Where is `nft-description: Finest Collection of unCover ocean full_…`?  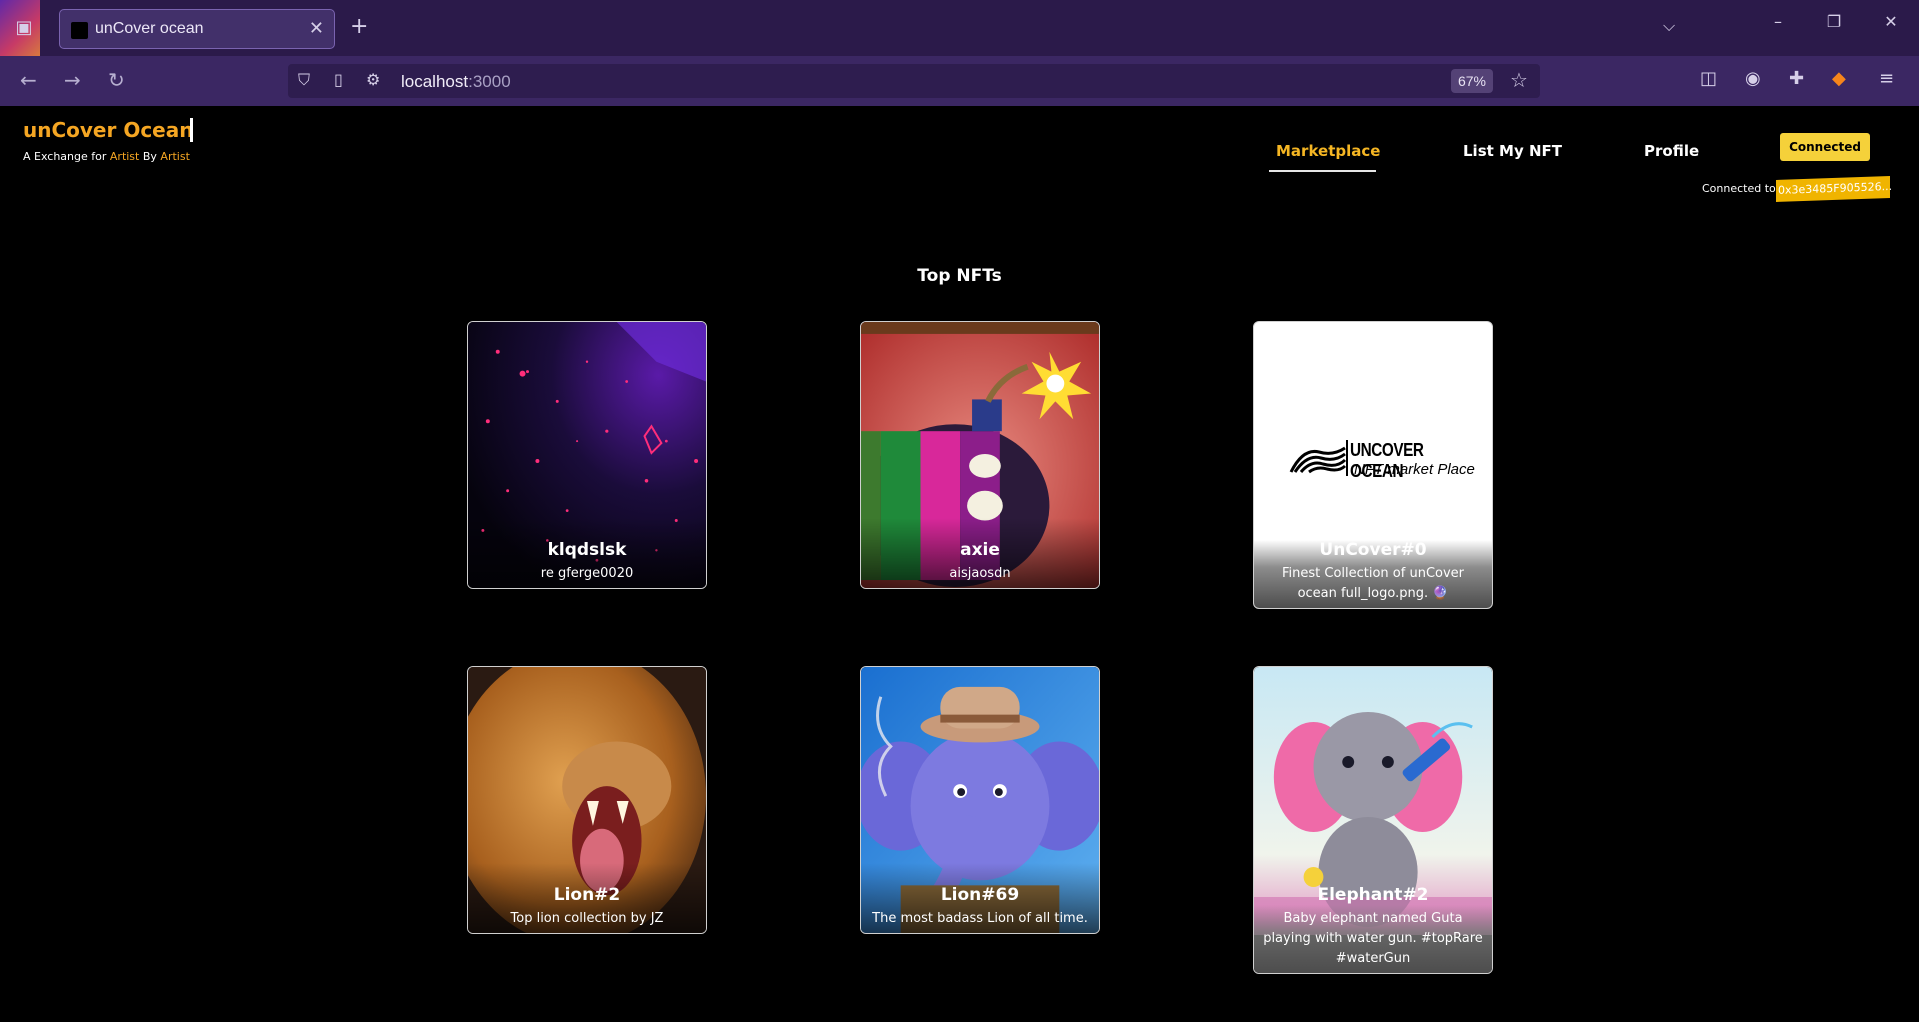
nft-description: Finest Collection of unCover ocean full_… is located at coordinates (1373, 583).